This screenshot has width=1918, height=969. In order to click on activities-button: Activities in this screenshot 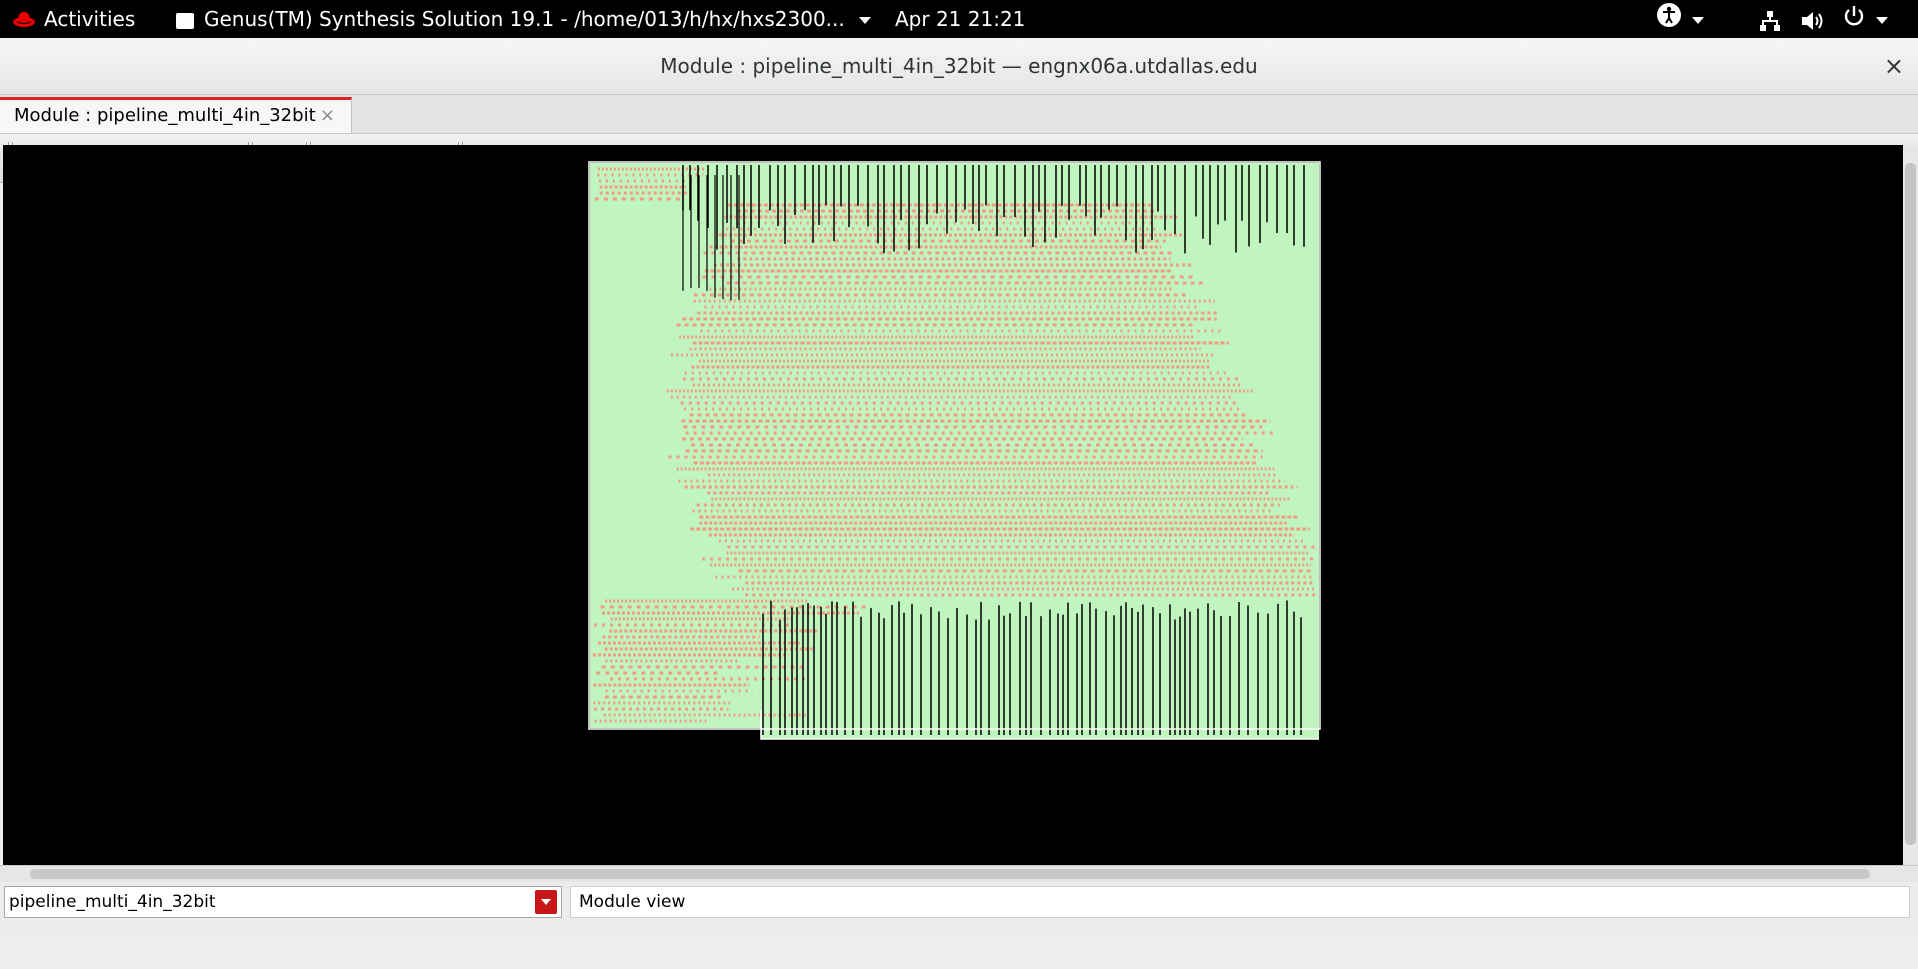, I will do `click(73, 19)`.